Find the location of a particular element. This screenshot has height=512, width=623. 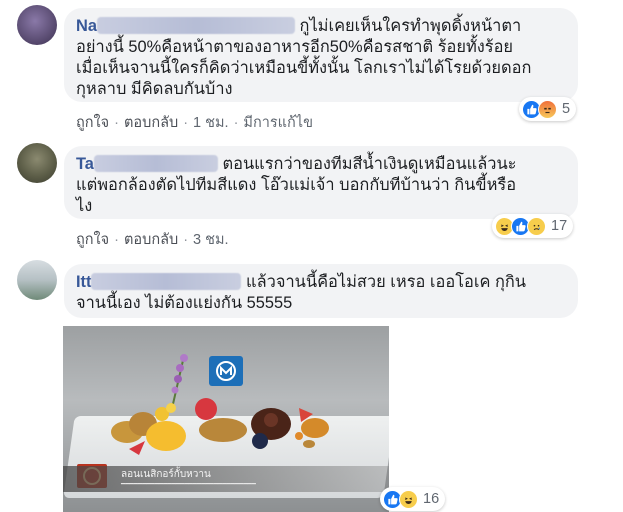

angry-icon is located at coordinates (547, 109).